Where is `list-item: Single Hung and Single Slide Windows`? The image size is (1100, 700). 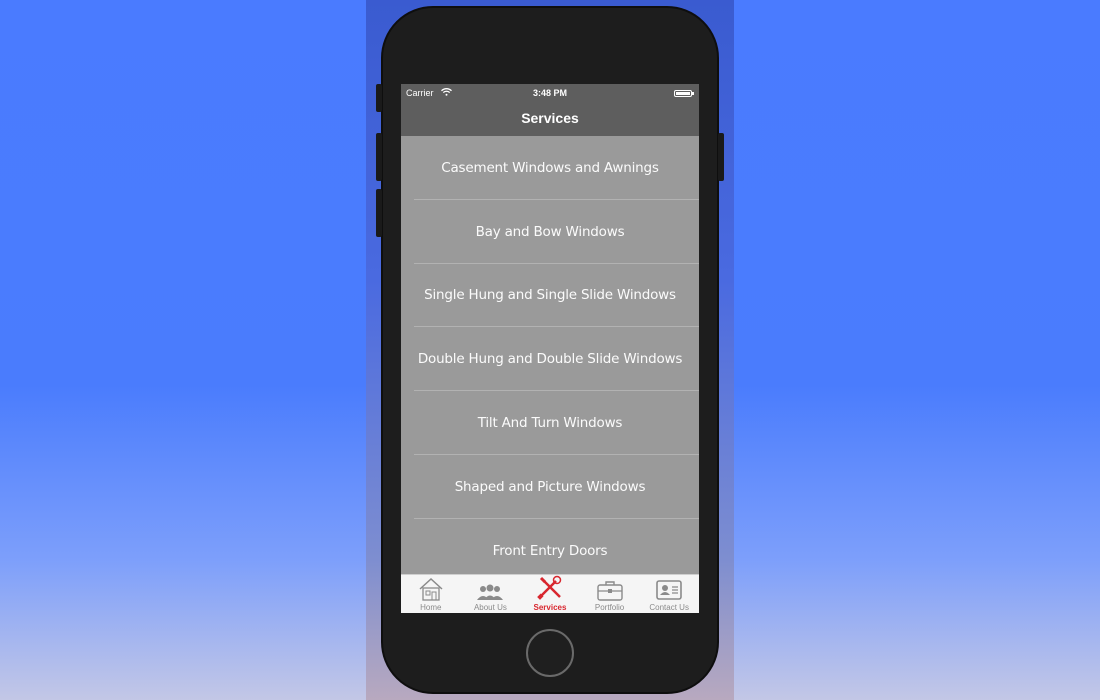 list-item: Single Hung and Single Slide Windows is located at coordinates (550, 296).